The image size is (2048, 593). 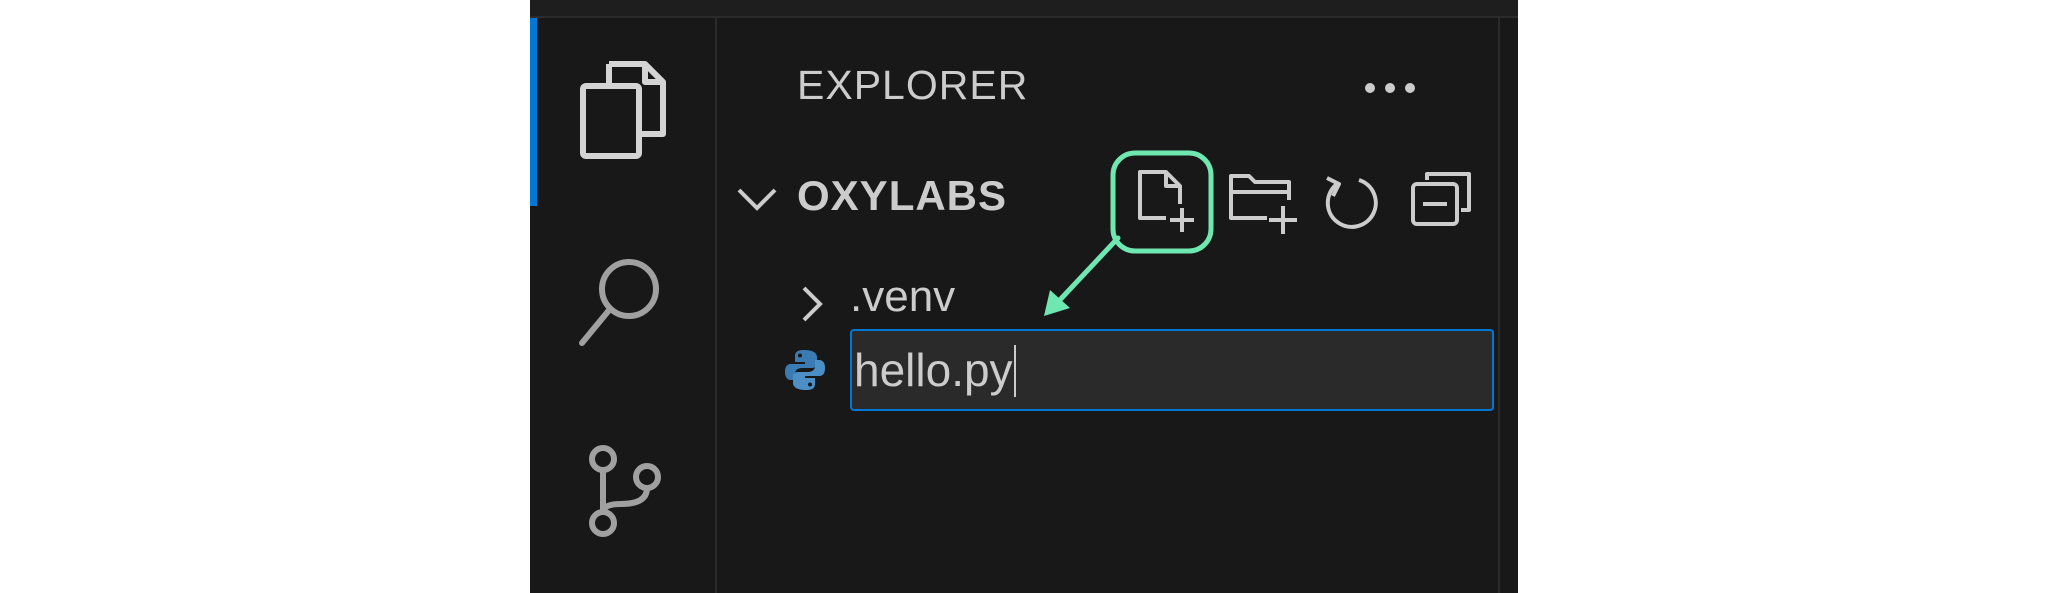 I want to click on new-folder-icon, so click(x=1263, y=204).